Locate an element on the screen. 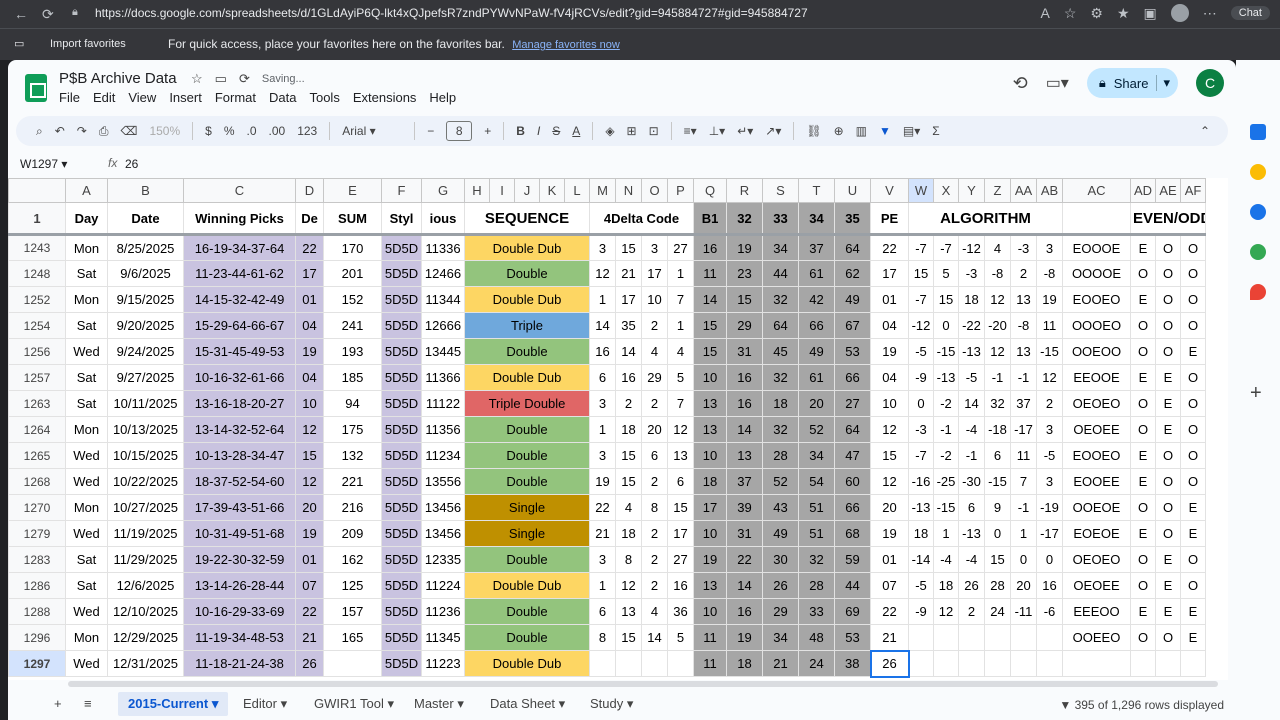 The width and height of the screenshot is (1280, 720). add-sheet-icon: + is located at coordinates (58, 703).